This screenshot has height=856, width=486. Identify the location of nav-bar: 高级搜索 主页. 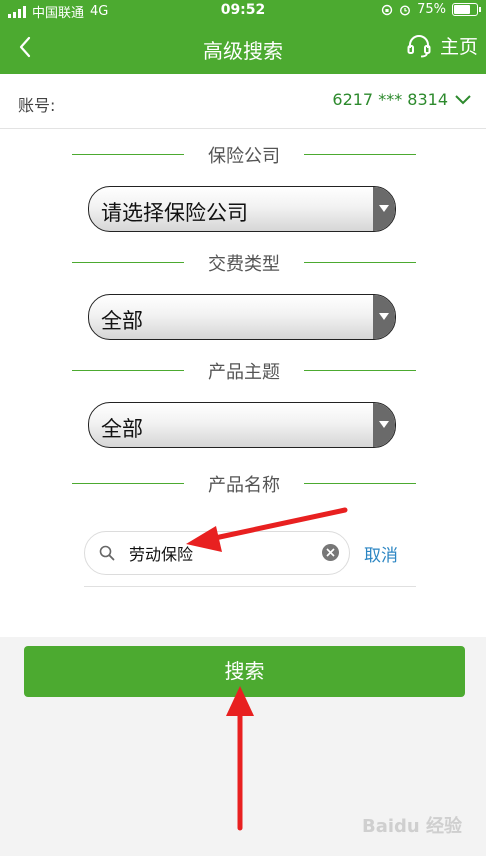
(243, 48).